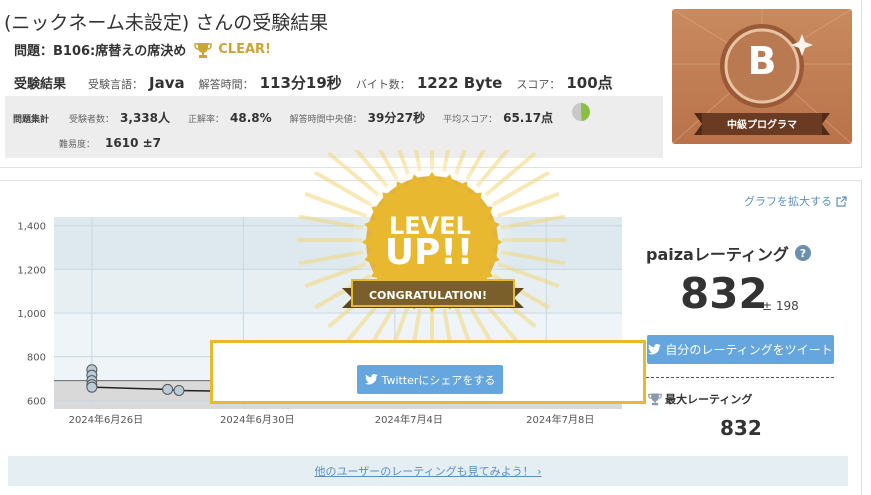 Image resolution: width=871 pixels, height=495 pixels. What do you see at coordinates (841, 201) in the screenshot?
I see `external-link-icon` at bounding box center [841, 201].